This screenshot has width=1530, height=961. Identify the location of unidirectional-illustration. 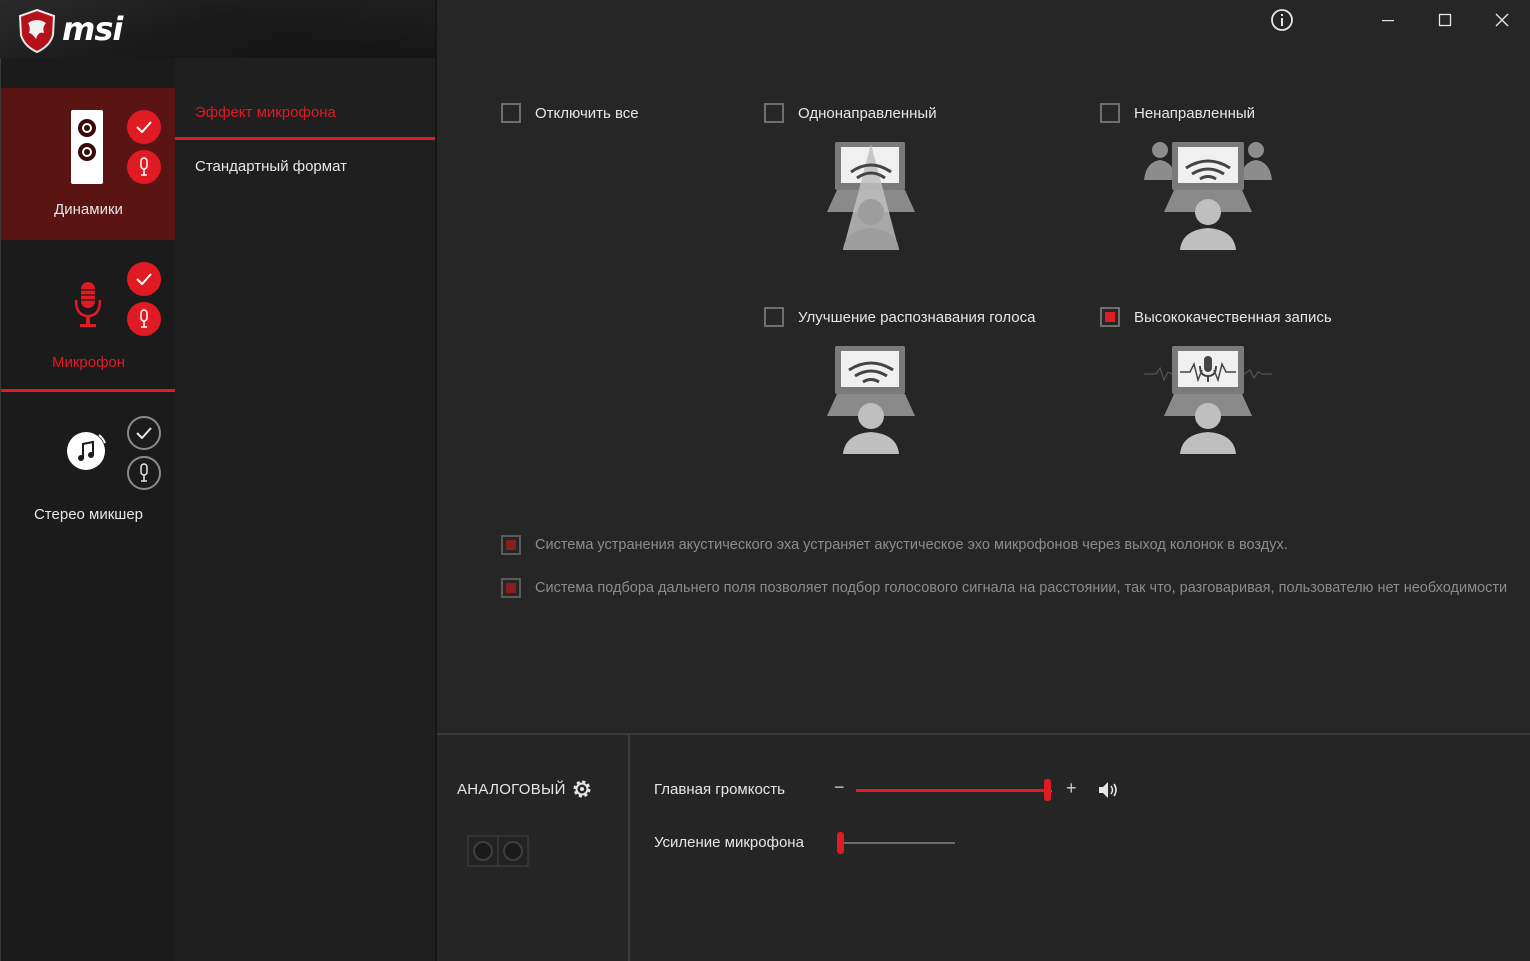
(871, 196).